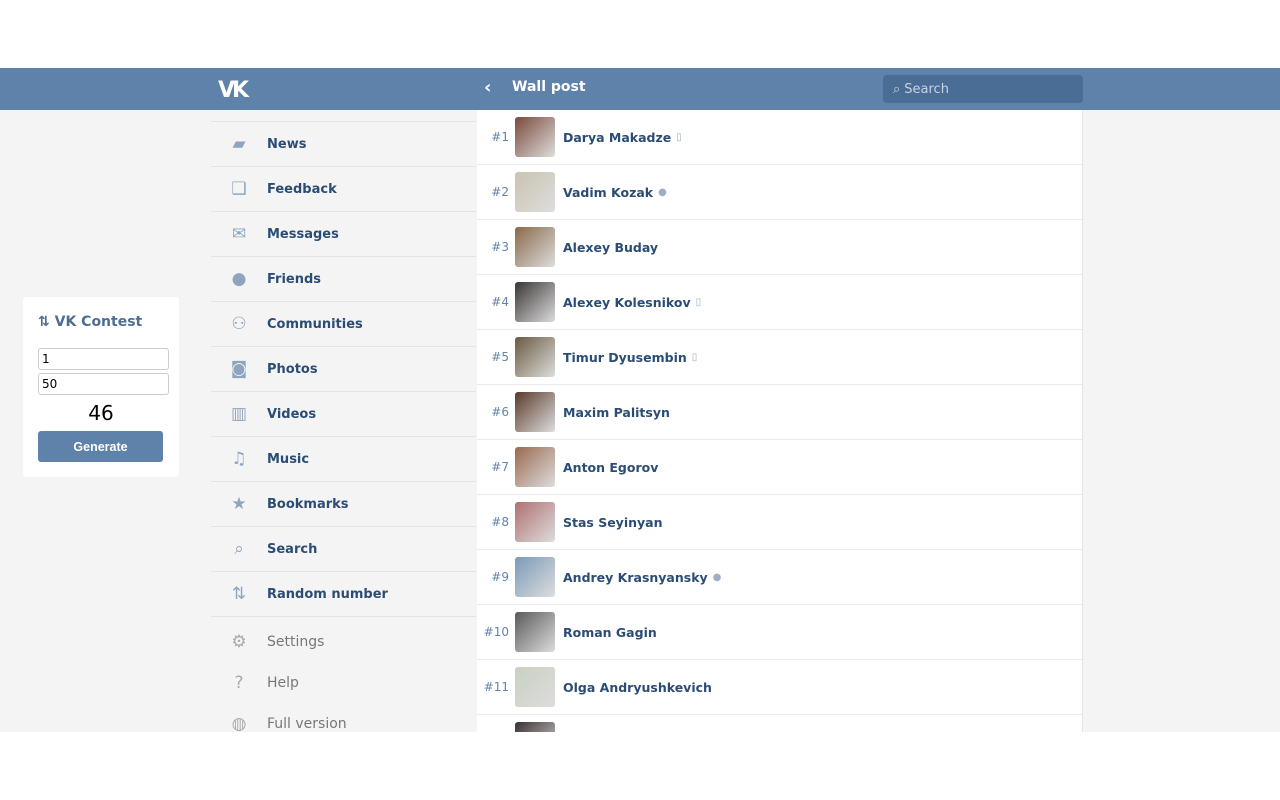  Describe the element at coordinates (779, 577) in the screenshot. I see `list-item: #9 Andrey Krasnyansky ●` at that location.